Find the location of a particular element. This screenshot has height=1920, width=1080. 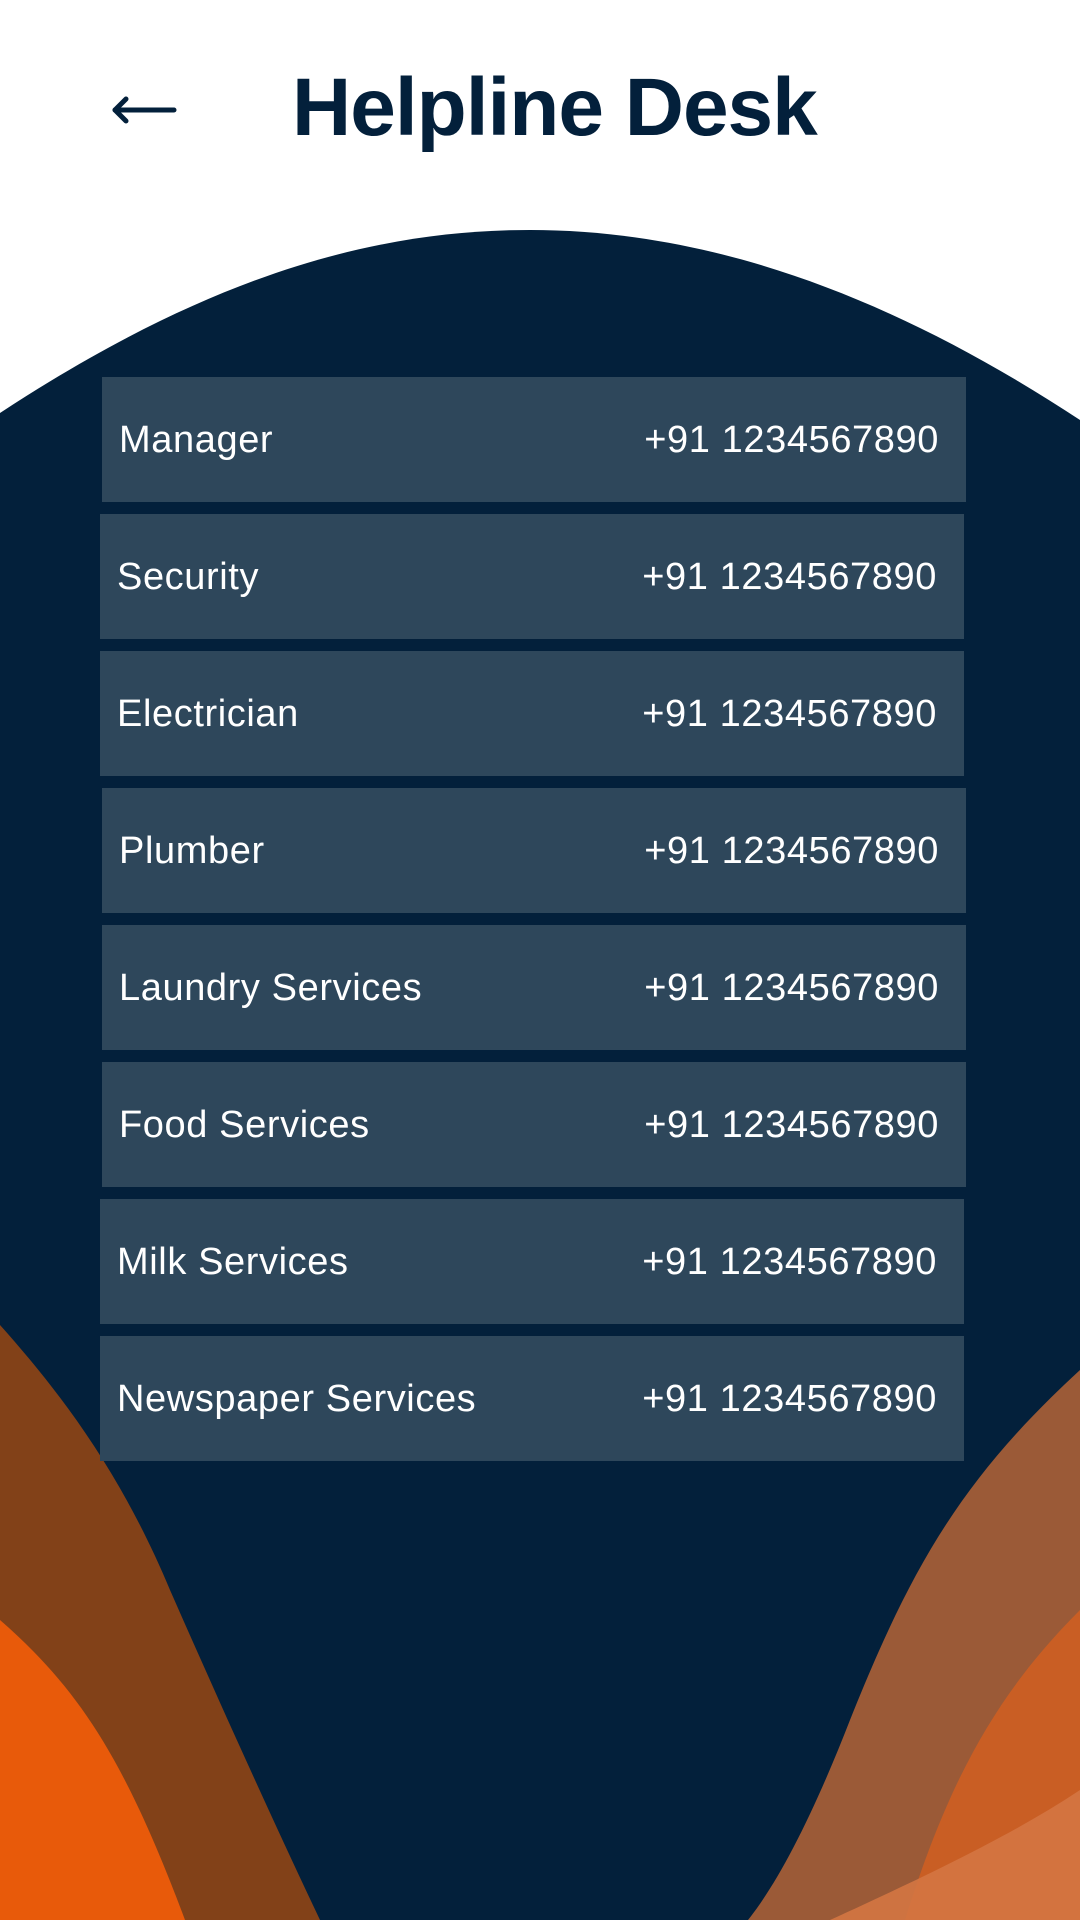

contact-name: Milk Services is located at coordinates (233, 1261).